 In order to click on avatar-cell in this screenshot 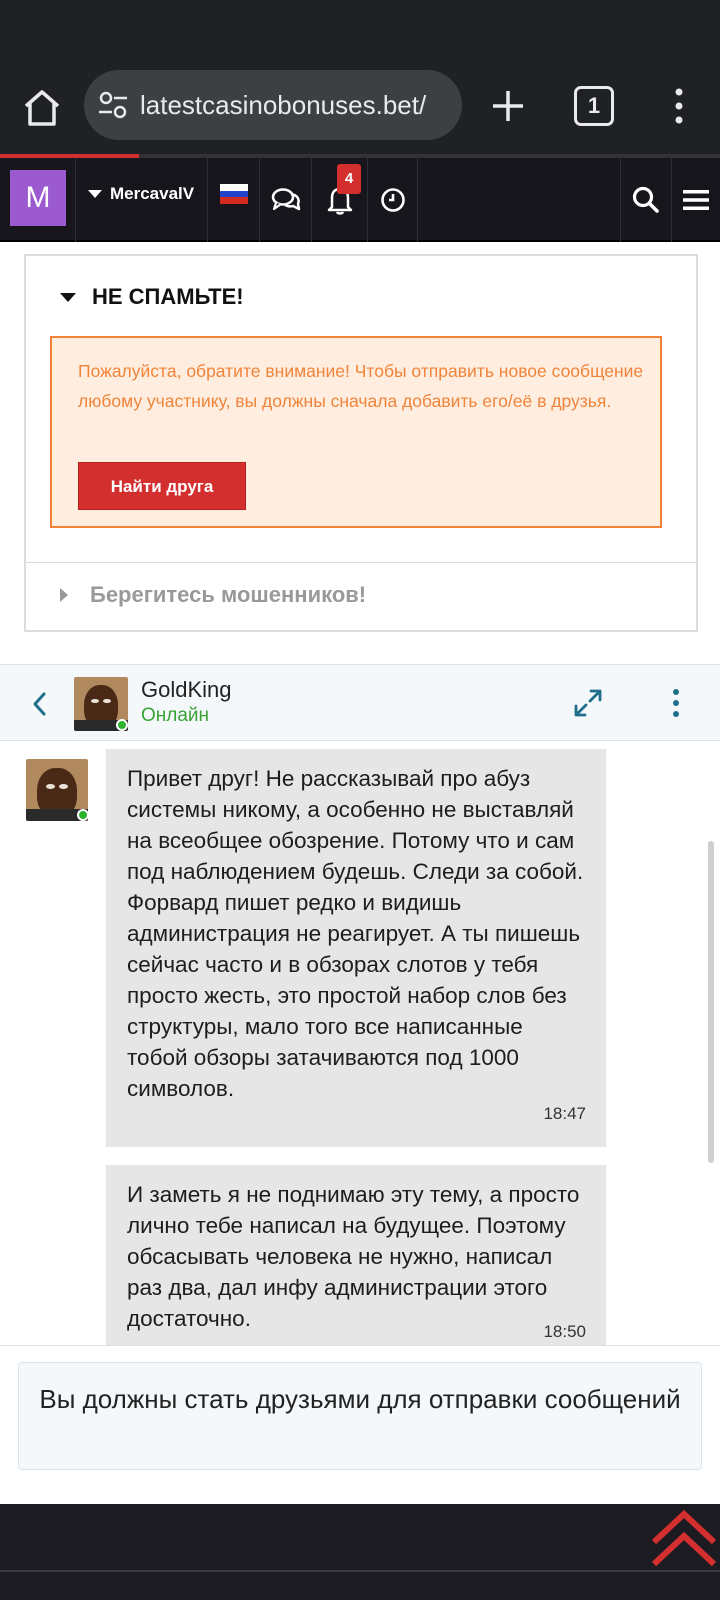, I will do `click(38, 200)`.